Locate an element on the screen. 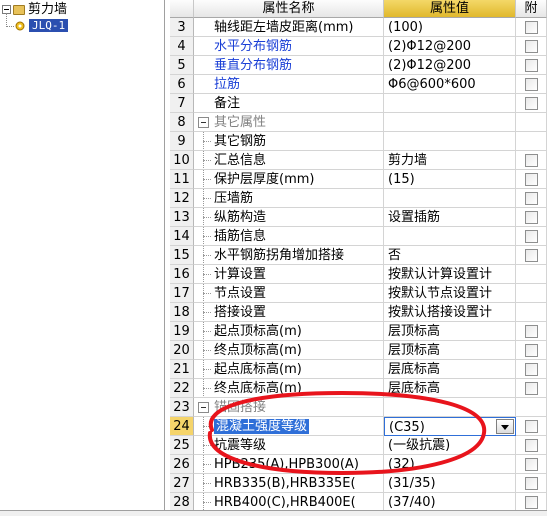 Image resolution: width=547 pixels, height=516 pixels. property-row: 19 起点顶标高(m) 层顶标高 is located at coordinates (358, 331).